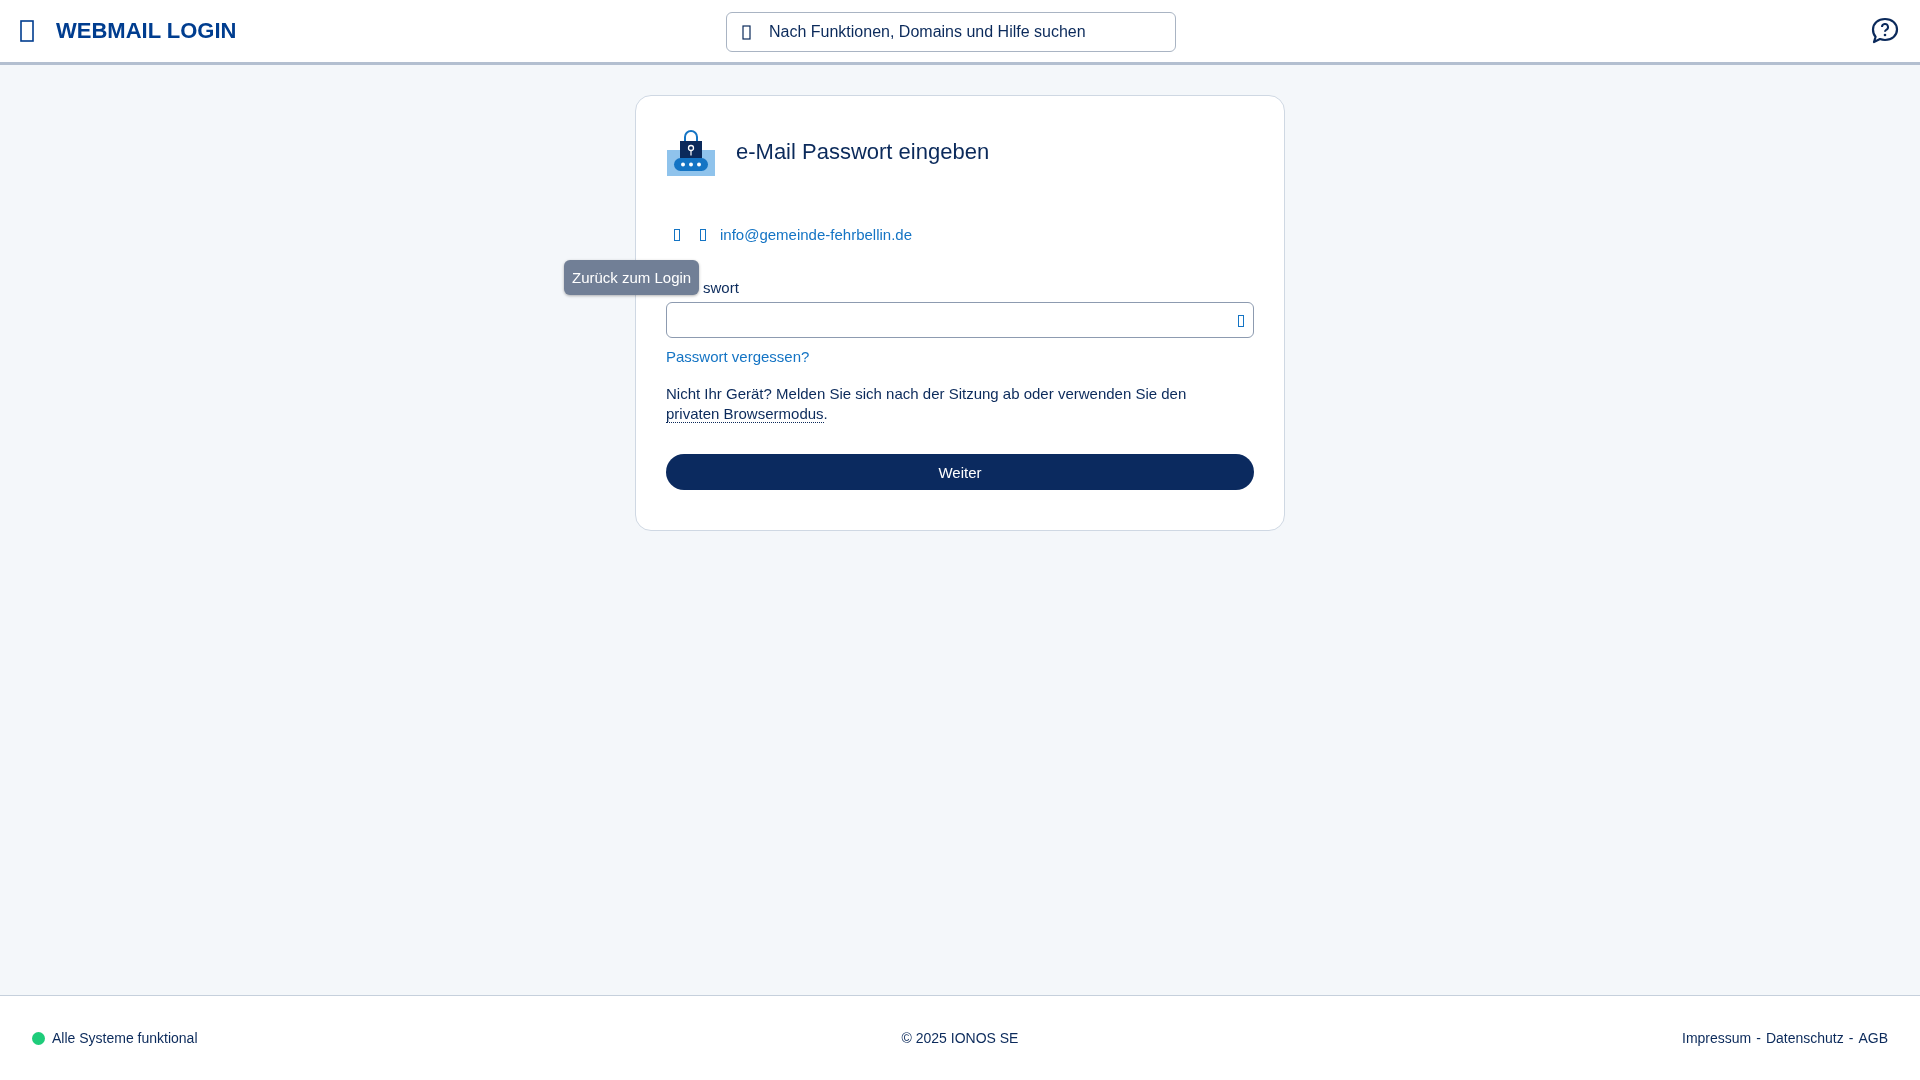 The width and height of the screenshot is (1920, 1080). Describe the element at coordinates (146, 31) in the screenshot. I see `page-title: WEBMAIL LOGIN` at that location.